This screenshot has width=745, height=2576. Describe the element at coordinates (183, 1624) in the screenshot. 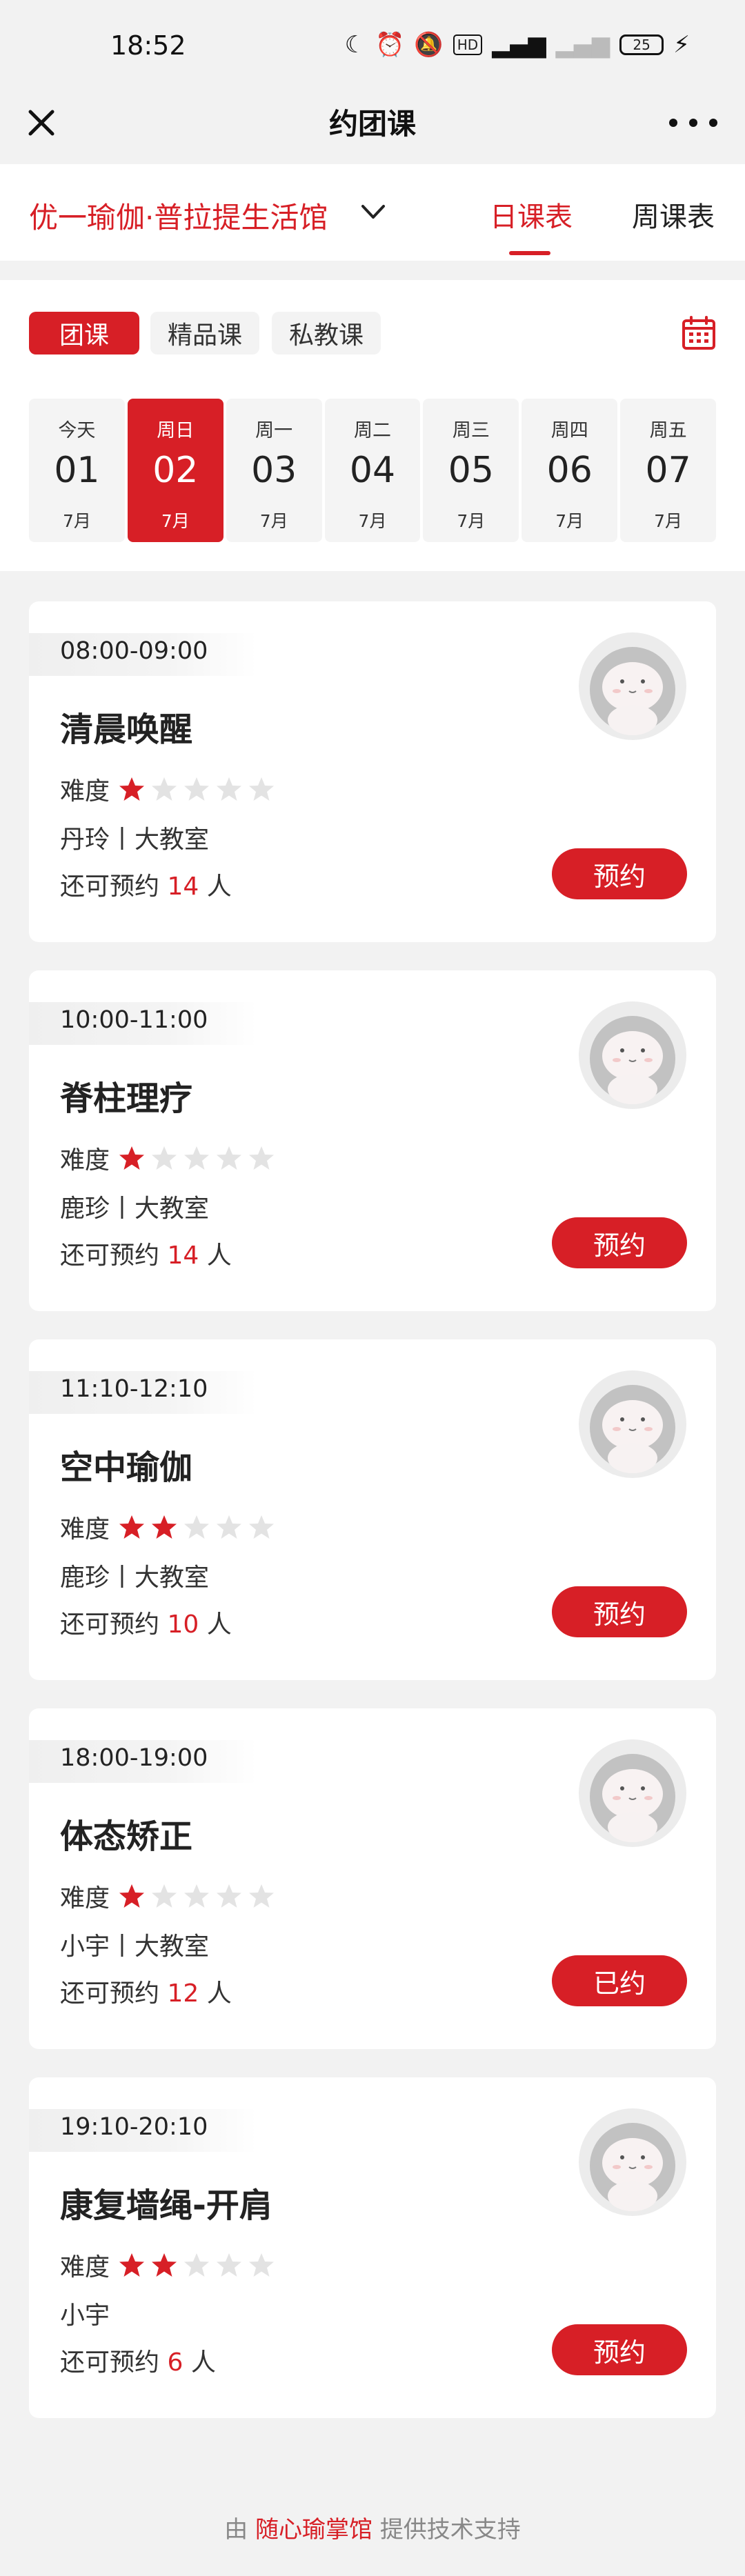

I see `availability-count: 10` at that location.